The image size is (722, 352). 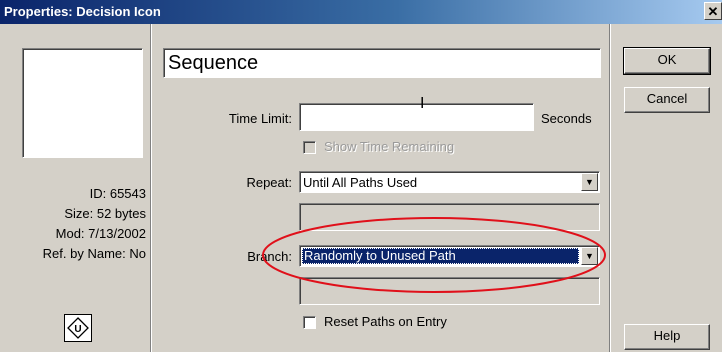 I want to click on icon-ref-by-name: Ref. by Name: No, so click(x=94, y=253).